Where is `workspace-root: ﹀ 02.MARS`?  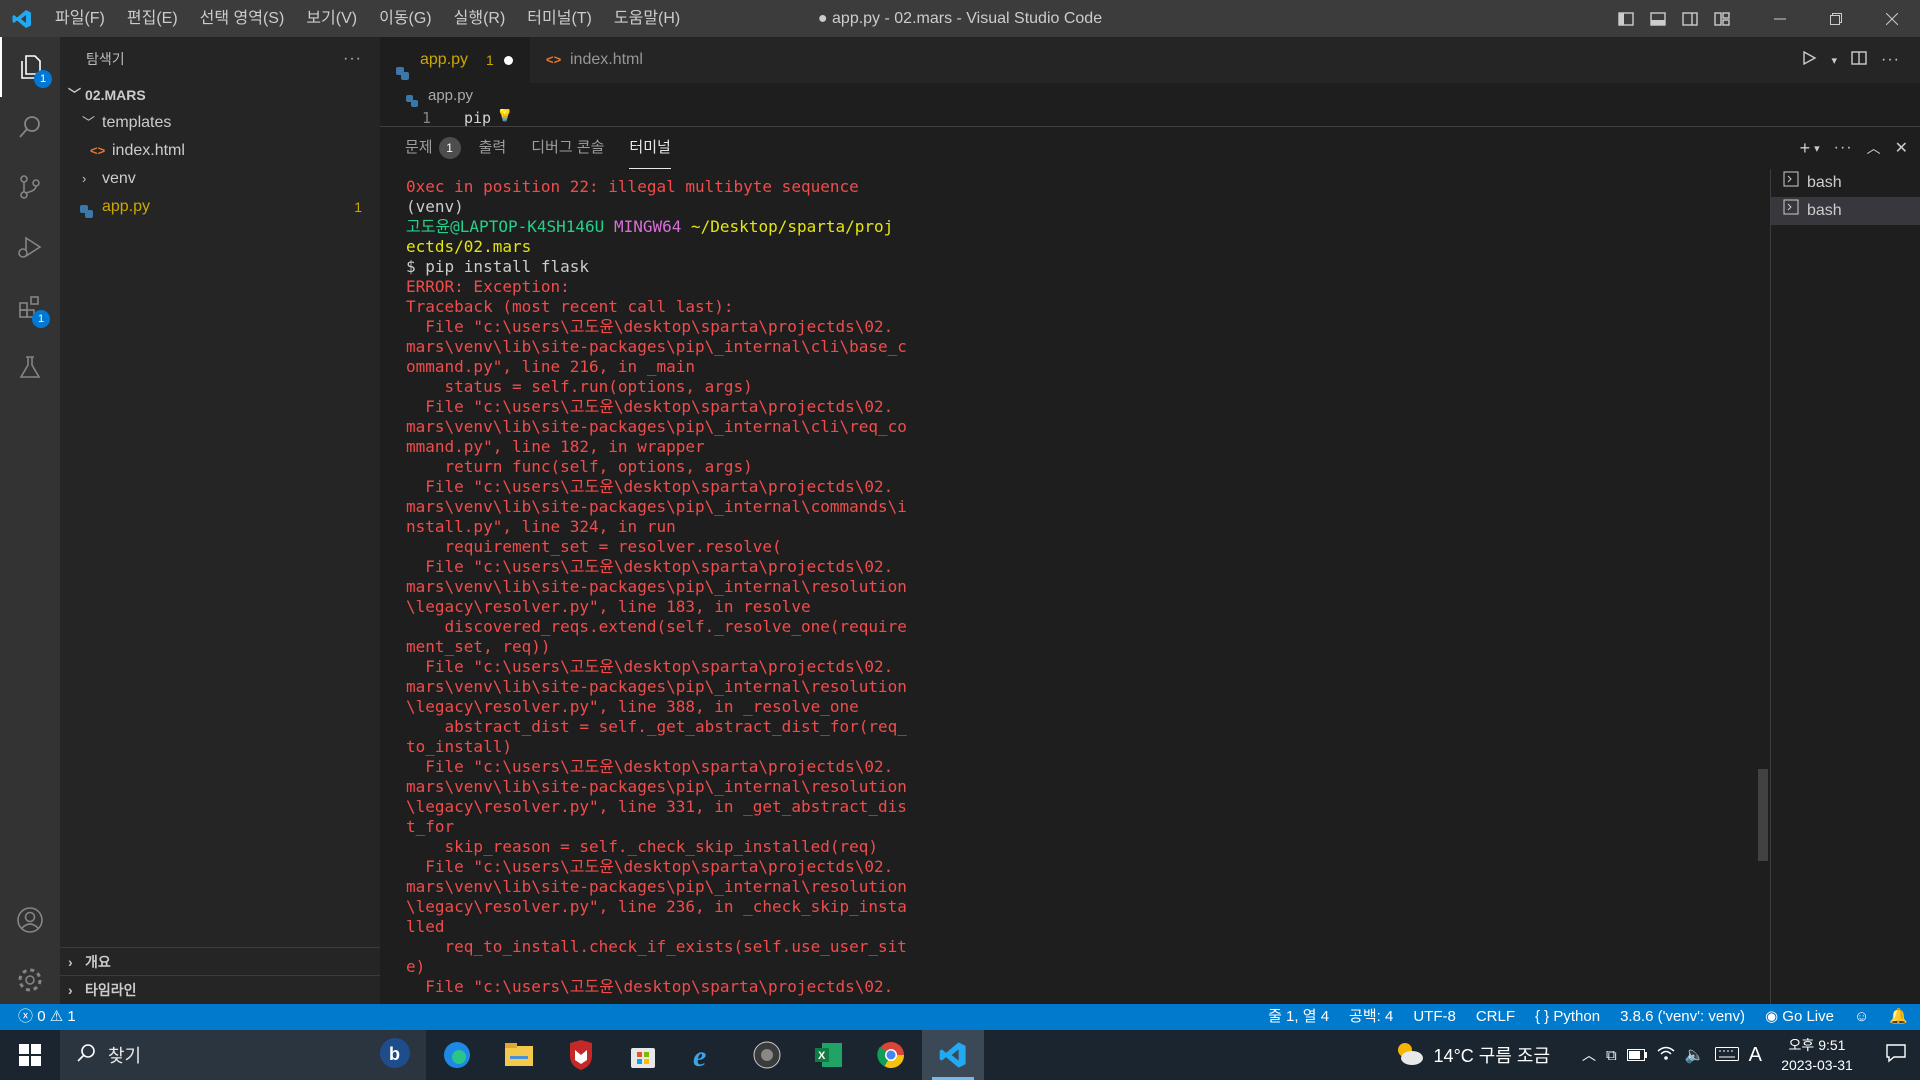 workspace-root: ﹀ 02.MARS is located at coordinates (220, 95).